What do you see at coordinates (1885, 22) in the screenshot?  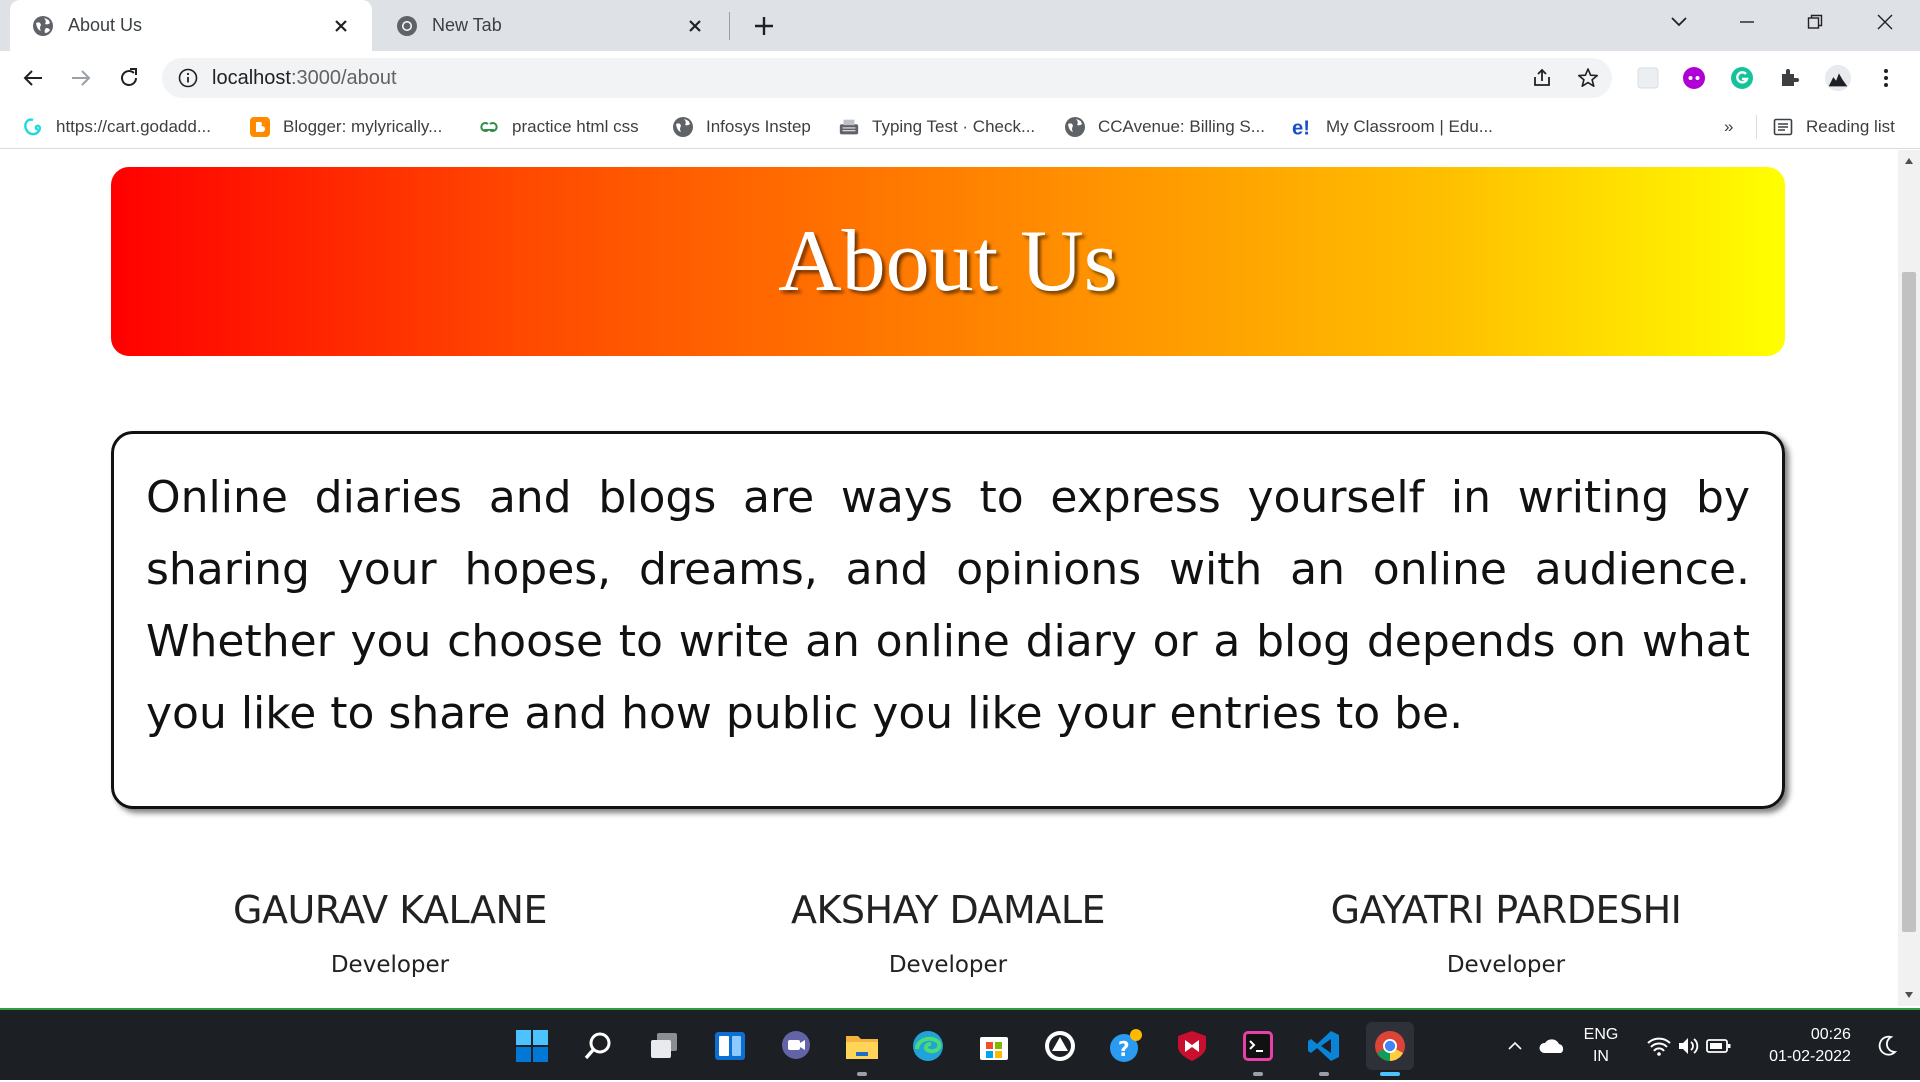 I see `close-window-button` at bounding box center [1885, 22].